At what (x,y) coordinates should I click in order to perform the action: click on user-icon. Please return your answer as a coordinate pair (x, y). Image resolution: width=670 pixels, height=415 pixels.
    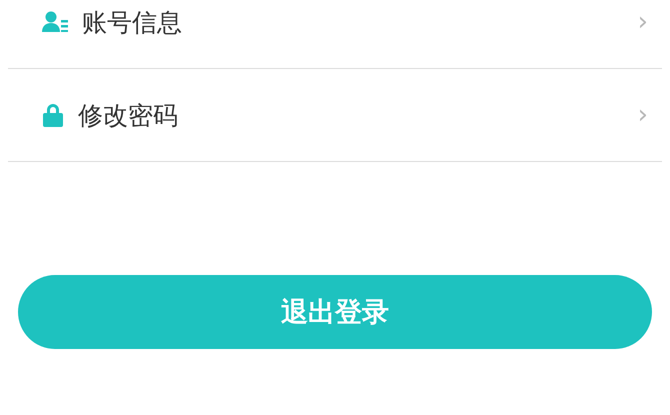
    Looking at the image, I should click on (55, 22).